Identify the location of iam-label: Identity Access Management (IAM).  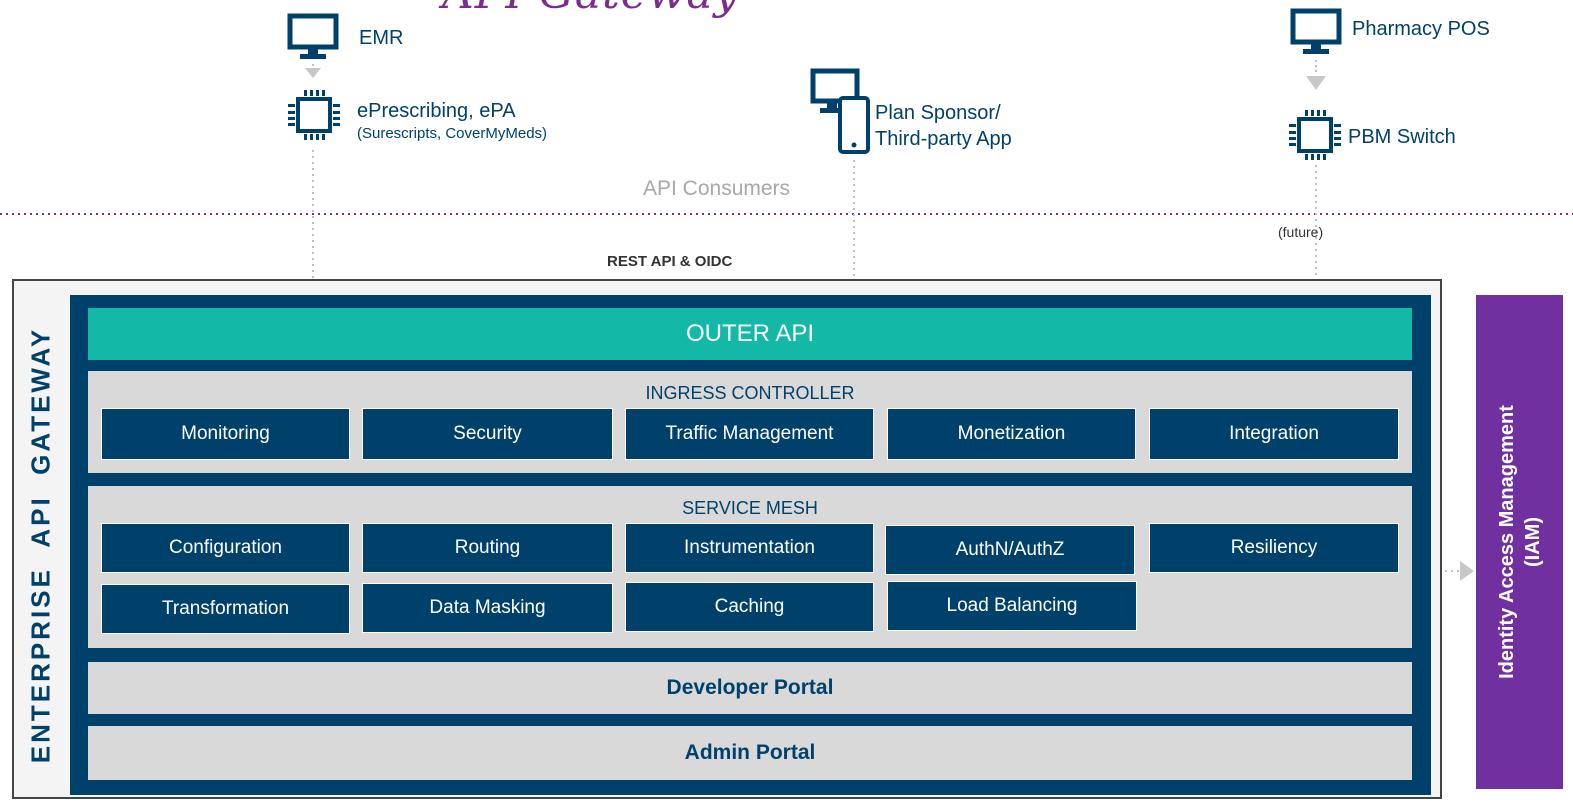
(1520, 542).